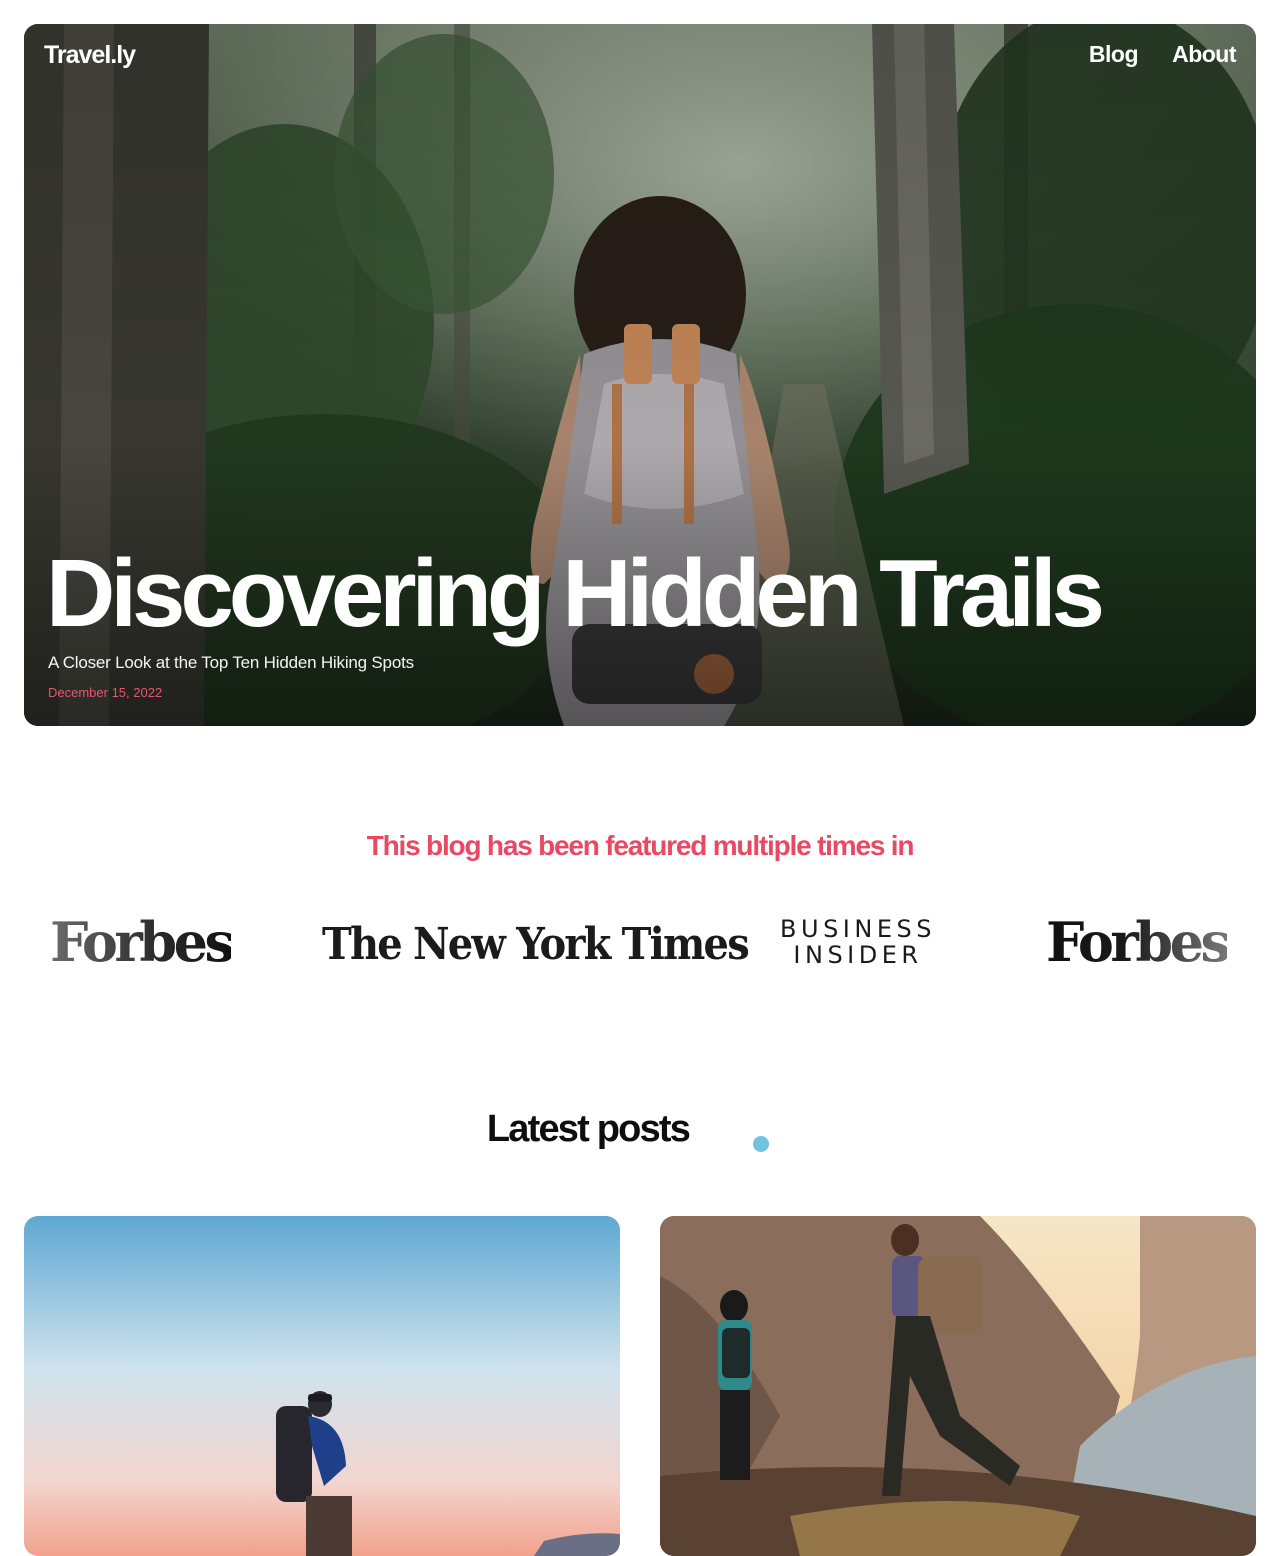 The height and width of the screenshot is (1556, 1280). What do you see at coordinates (105, 692) in the screenshot?
I see `hero-date: December 15, 2022` at bounding box center [105, 692].